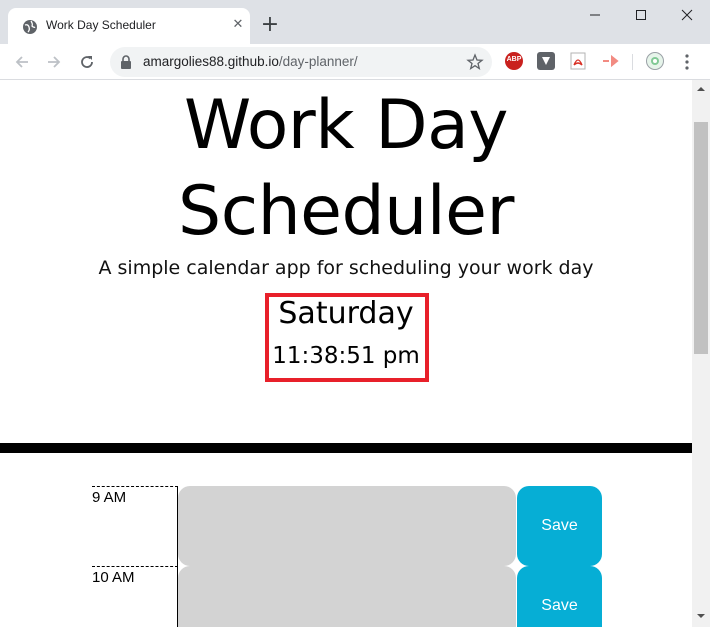 Image resolution: width=710 pixels, height=627 pixels. I want to click on maximize-icon, so click(641, 15).